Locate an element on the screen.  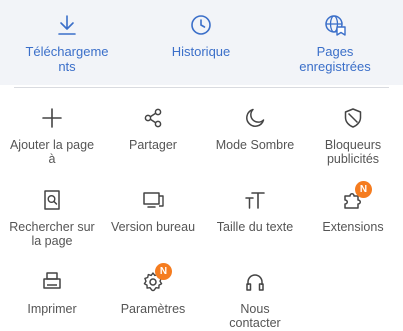
shield-icon is located at coordinates (353, 118).